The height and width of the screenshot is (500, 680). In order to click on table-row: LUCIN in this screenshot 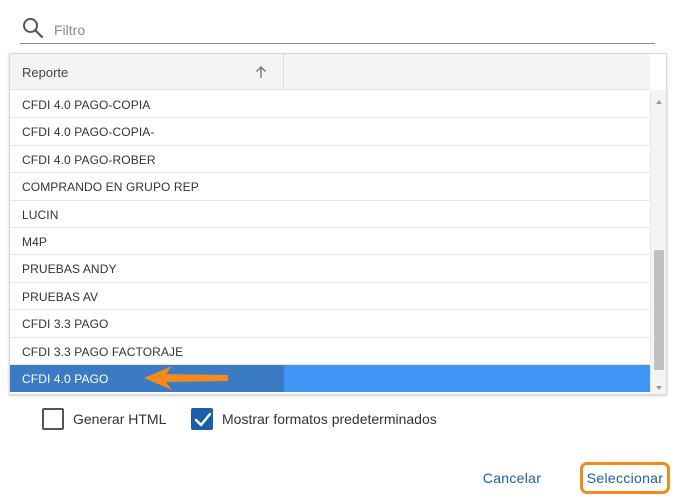, I will do `click(330, 214)`.